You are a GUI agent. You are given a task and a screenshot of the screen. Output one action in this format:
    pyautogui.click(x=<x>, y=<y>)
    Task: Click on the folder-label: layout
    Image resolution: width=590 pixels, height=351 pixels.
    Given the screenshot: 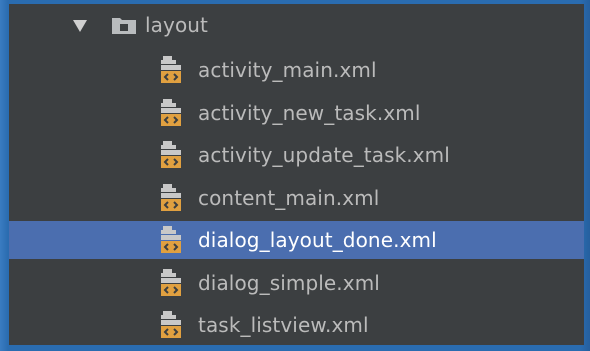 What is the action you would take?
    pyautogui.click(x=177, y=25)
    